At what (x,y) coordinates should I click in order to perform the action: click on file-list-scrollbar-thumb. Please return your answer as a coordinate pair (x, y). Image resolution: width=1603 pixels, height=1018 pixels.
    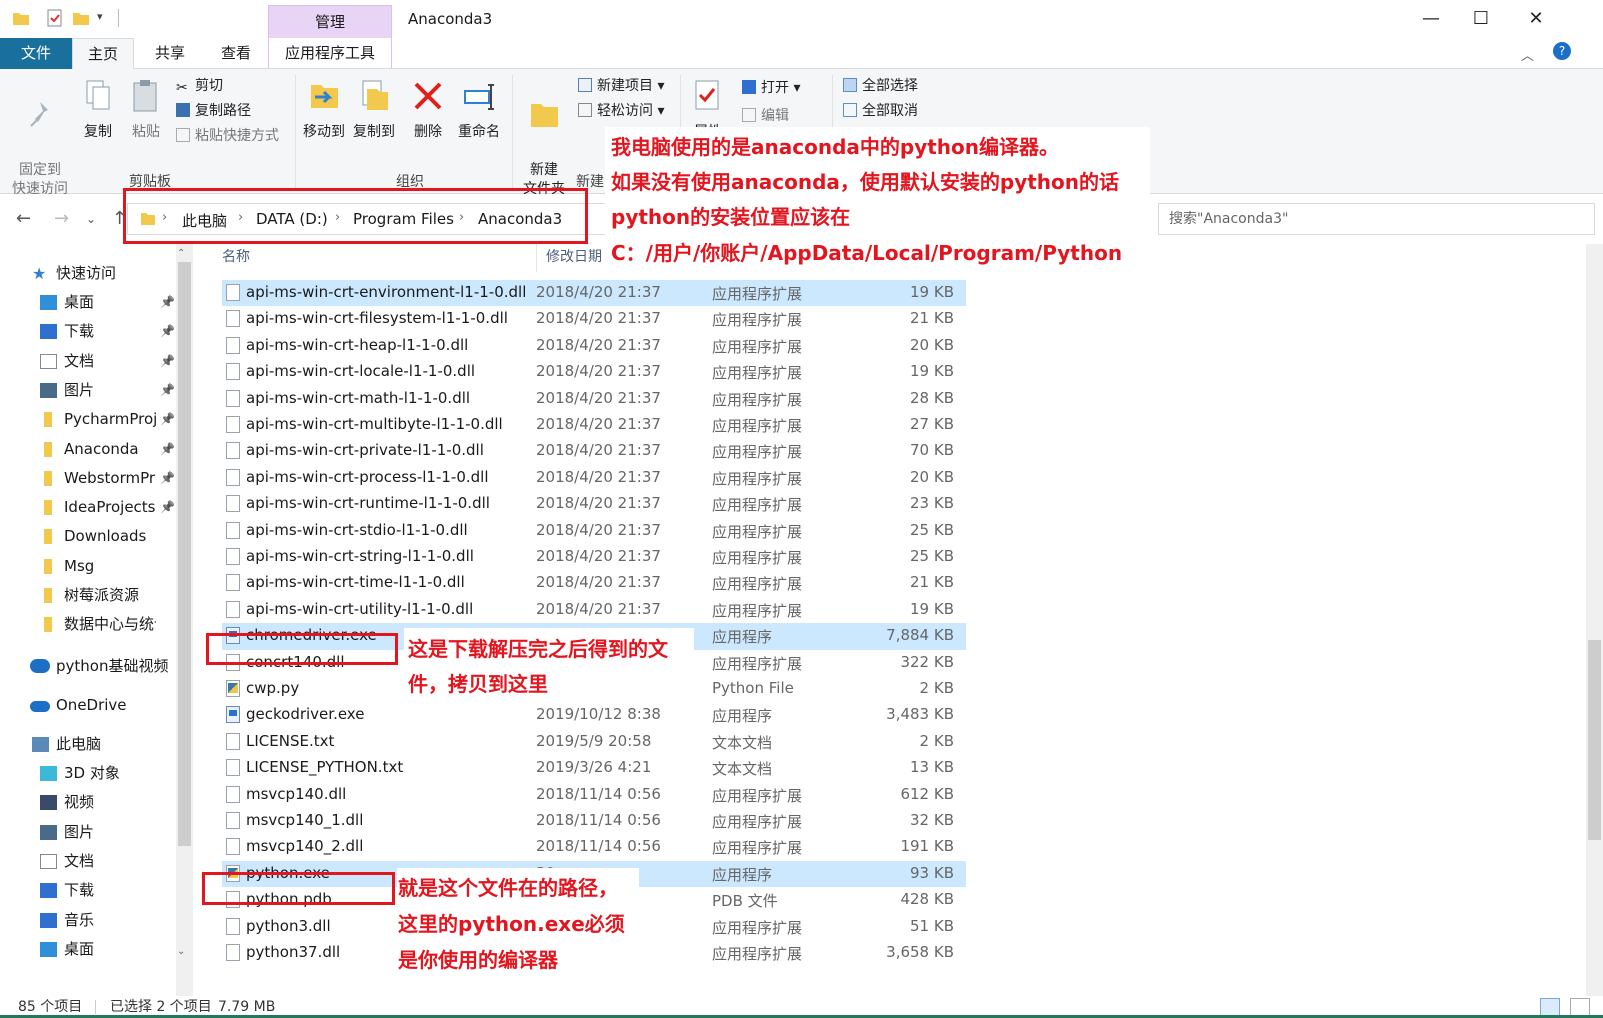
    Looking at the image, I should click on (1594, 740).